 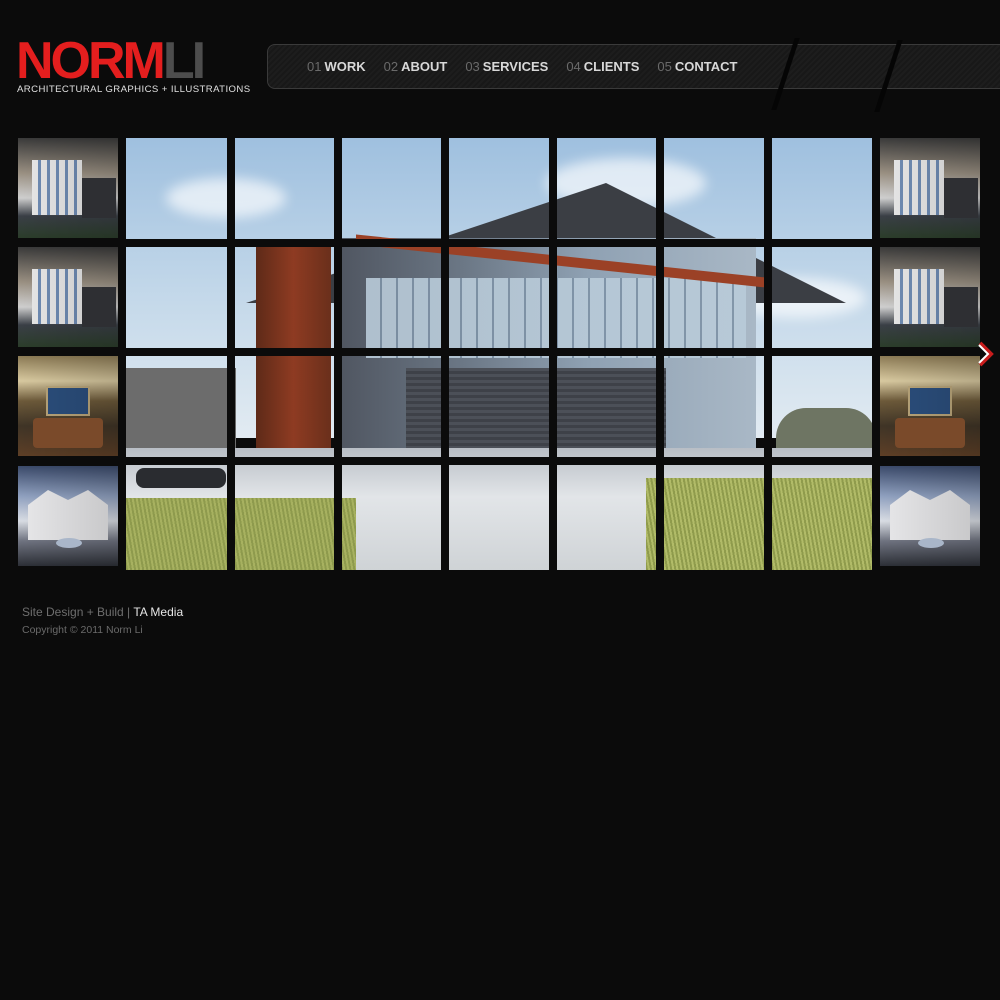 What do you see at coordinates (314, 66) in the screenshot?
I see `nav-number: 01` at bounding box center [314, 66].